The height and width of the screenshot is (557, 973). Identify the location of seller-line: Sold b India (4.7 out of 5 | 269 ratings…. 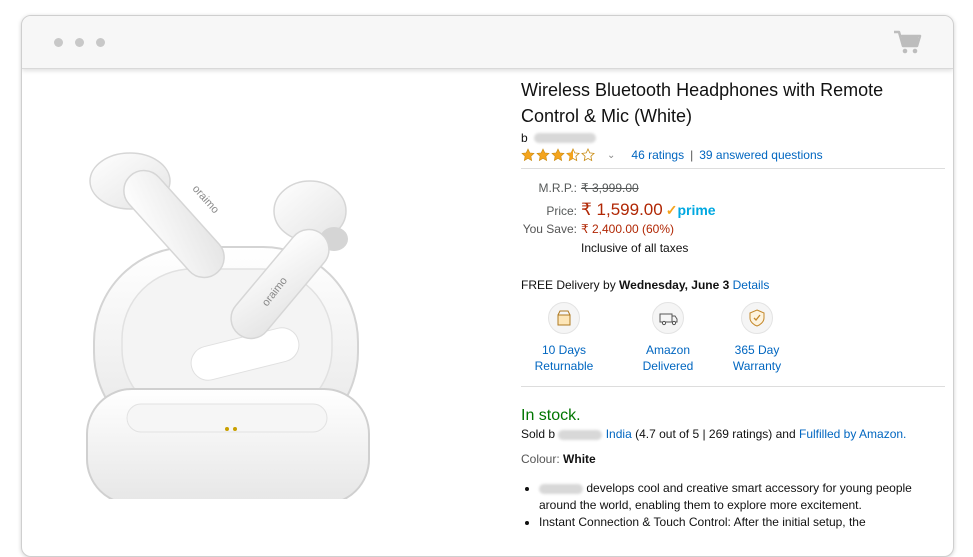
(733, 434).